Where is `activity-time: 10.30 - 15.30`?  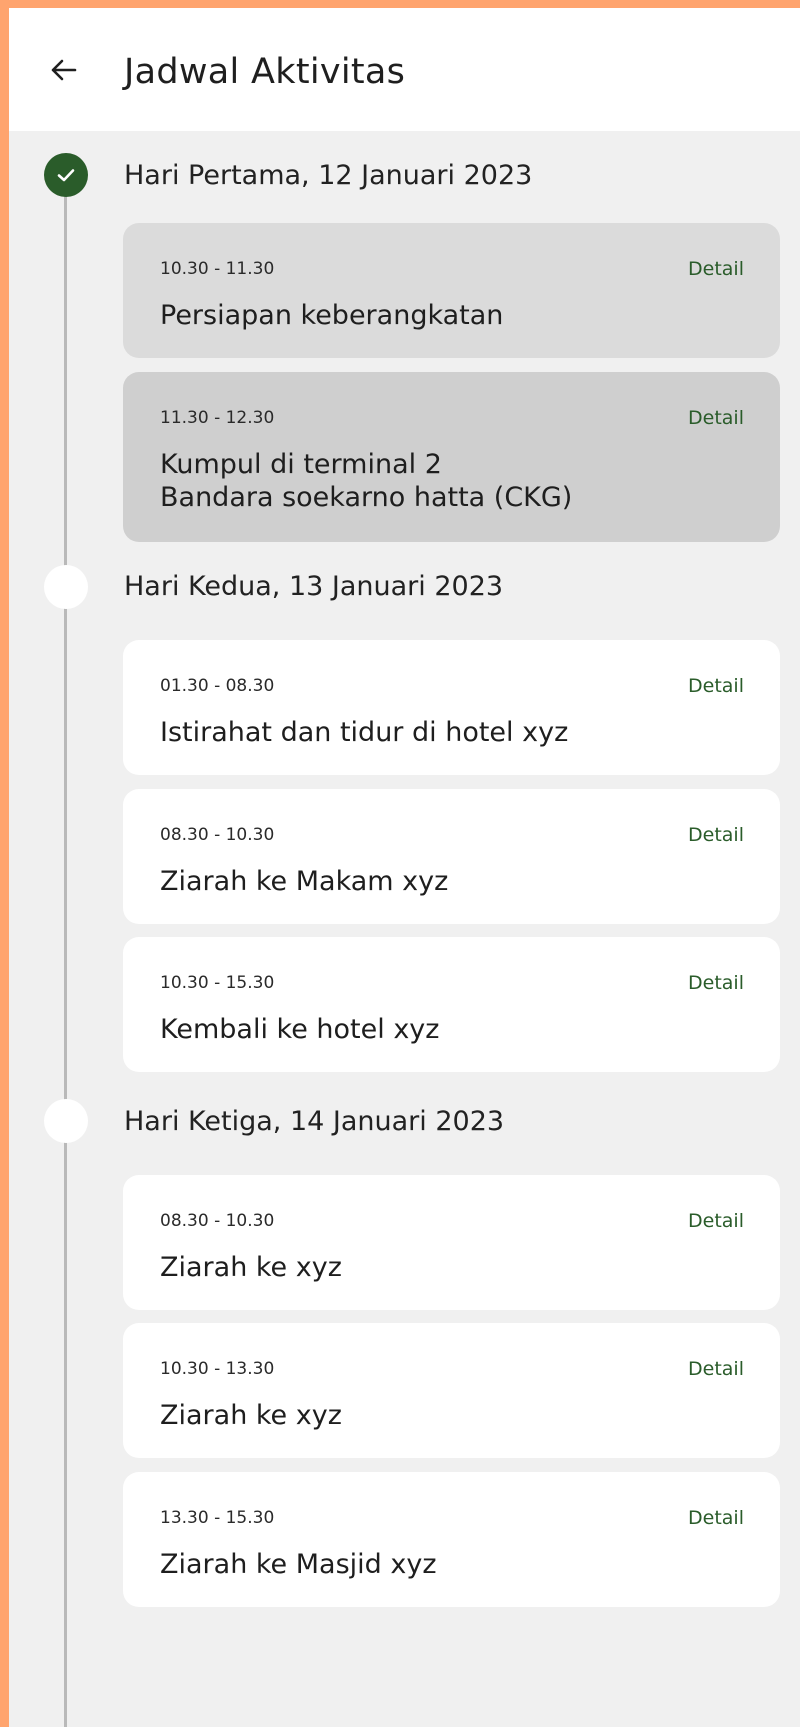 activity-time: 10.30 - 15.30 is located at coordinates (217, 983).